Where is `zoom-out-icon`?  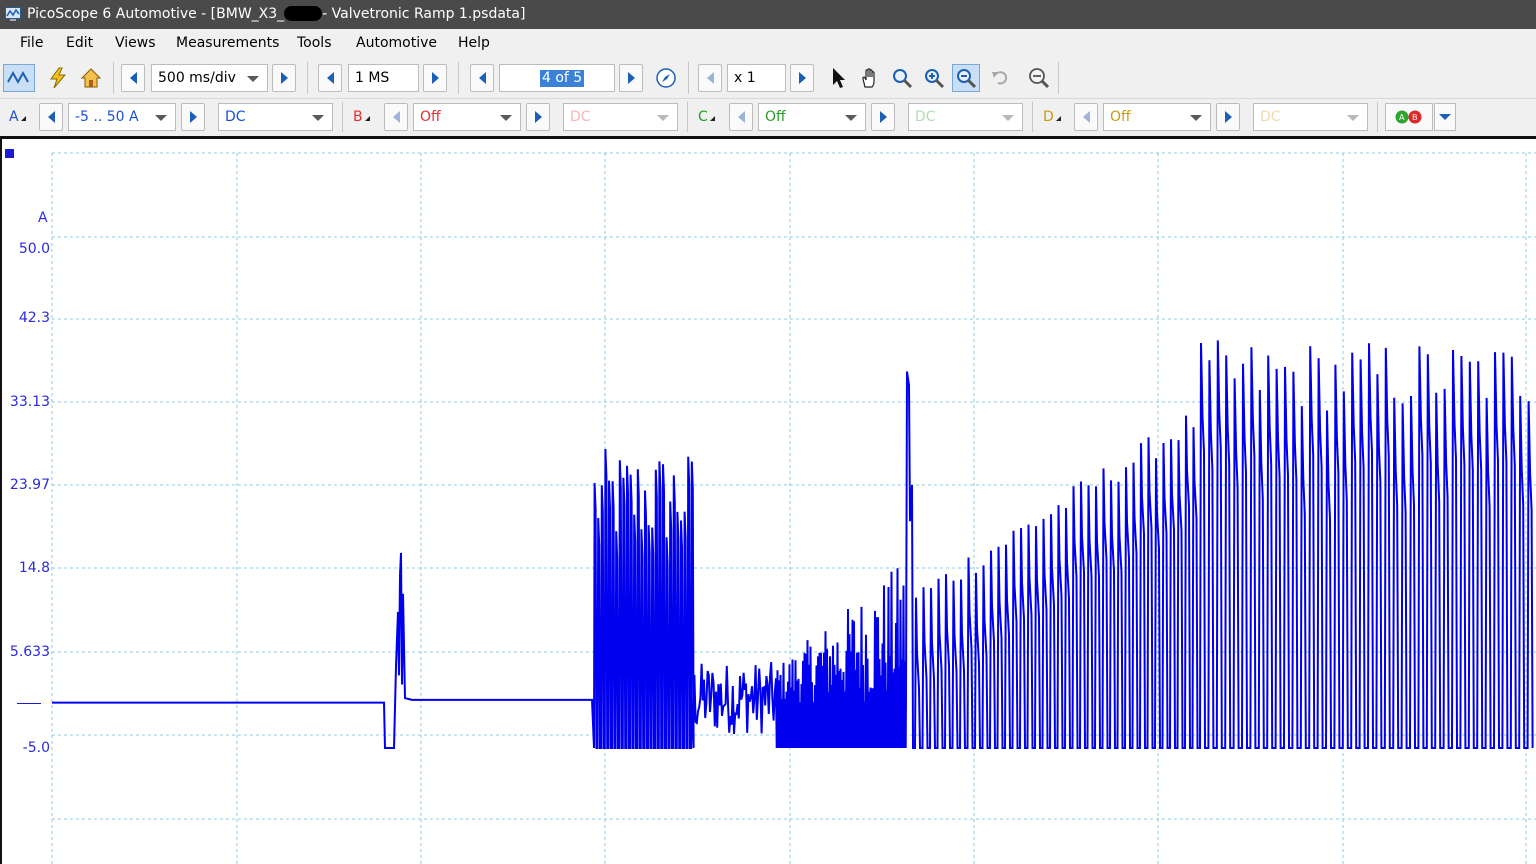
zoom-out-icon is located at coordinates (967, 79).